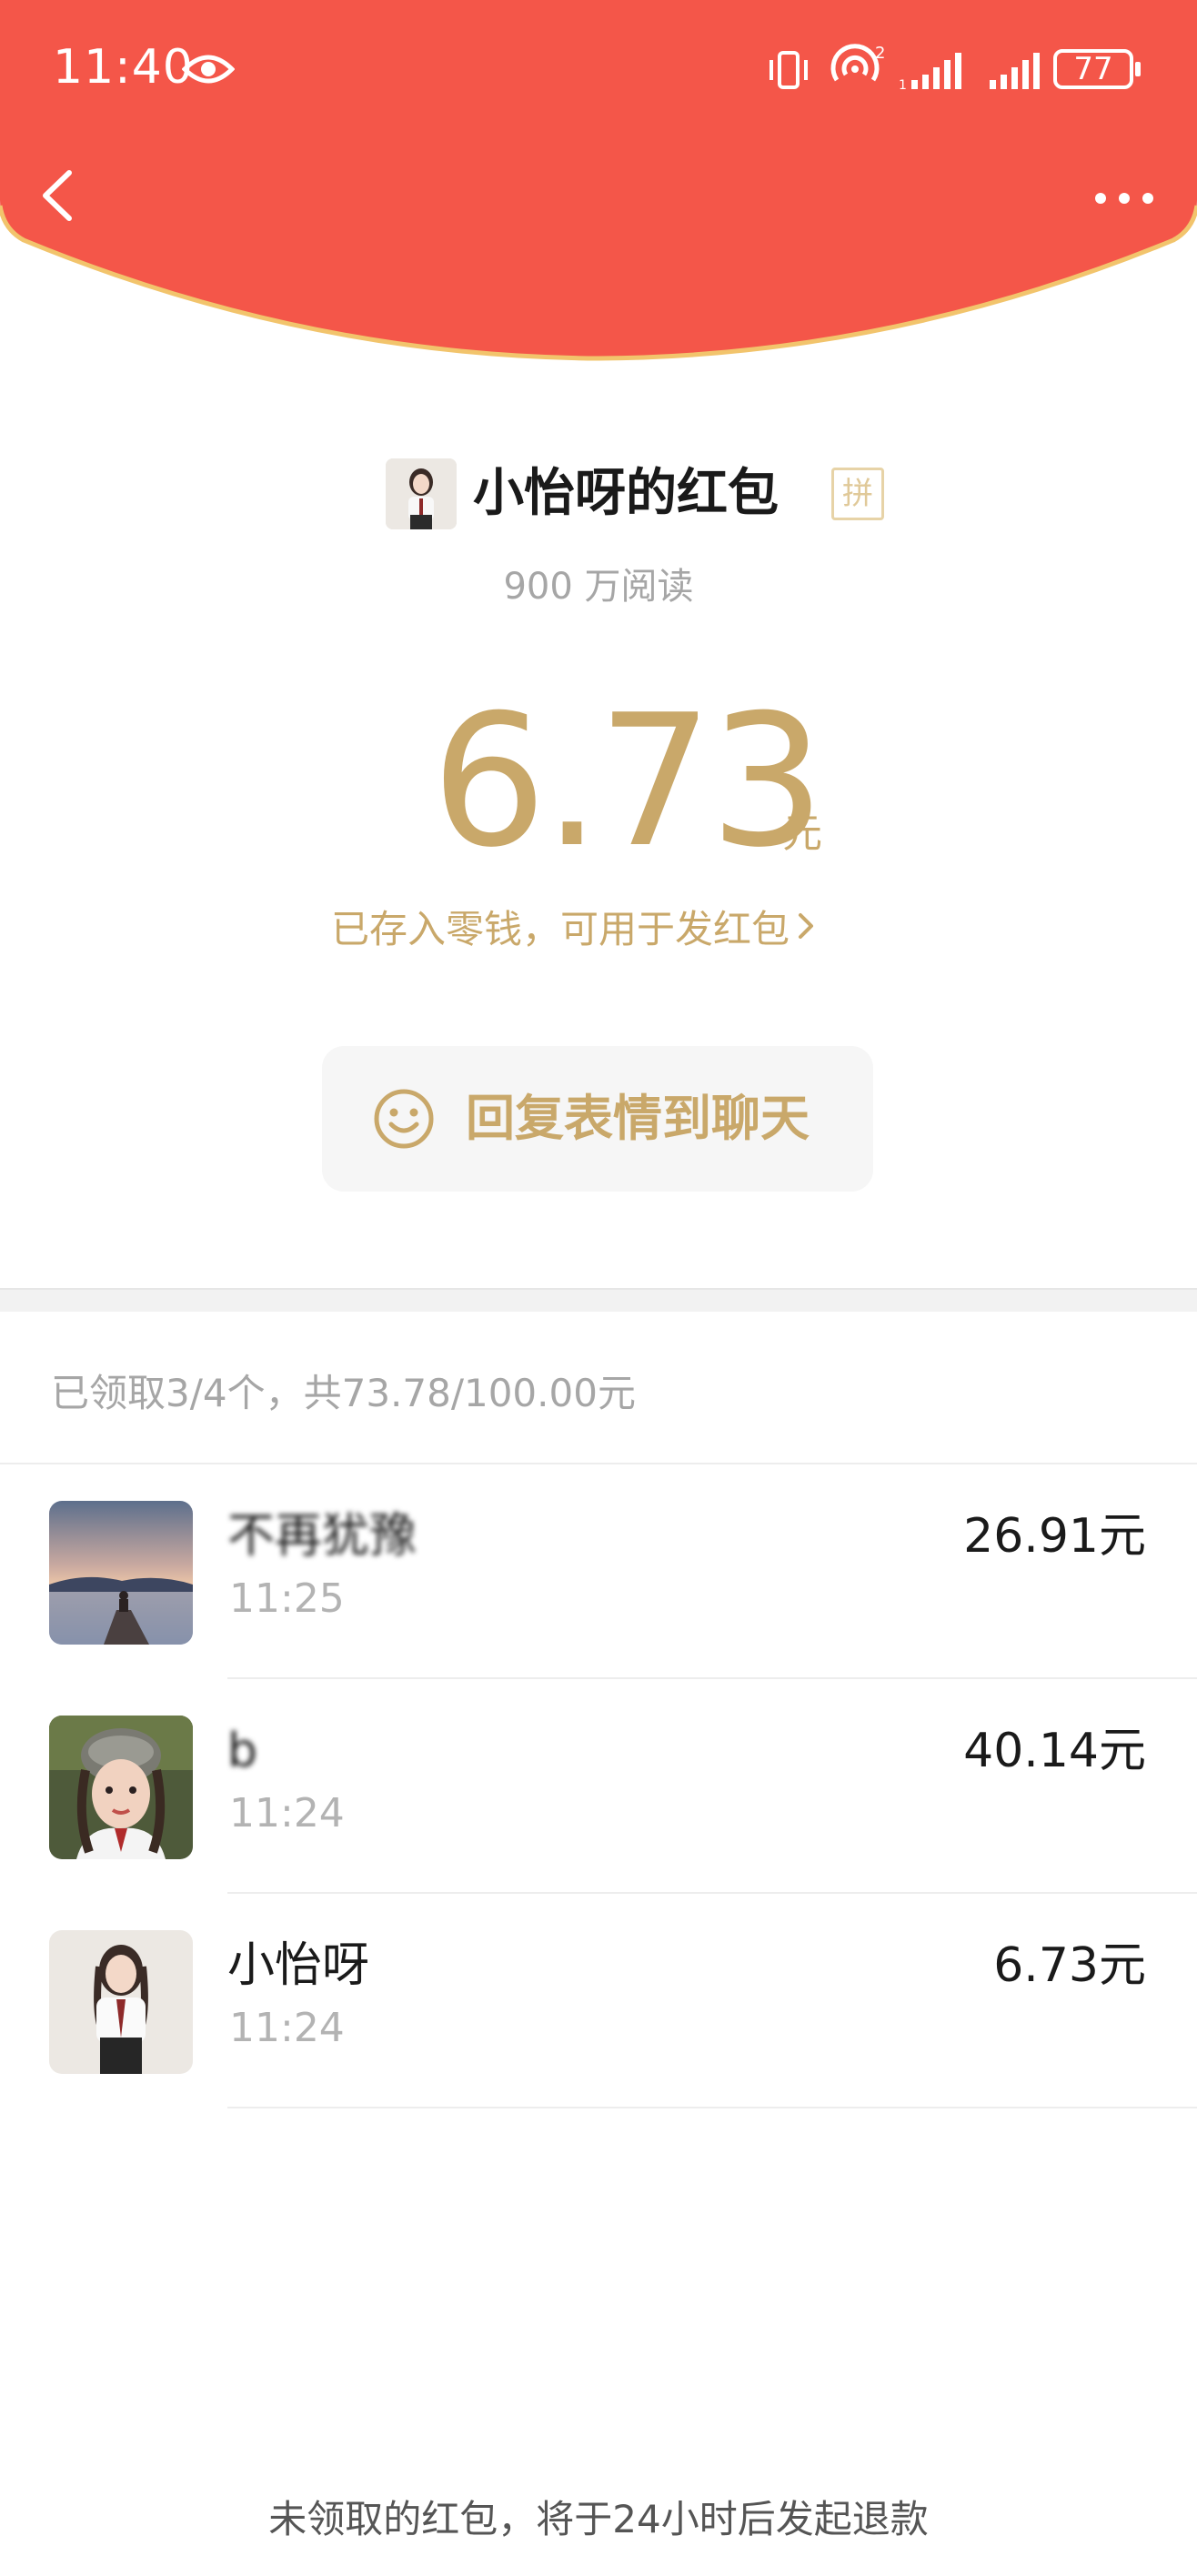  Describe the element at coordinates (598, 2001) in the screenshot. I see `list-item: 小怡呀 11:24 6.73元` at that location.